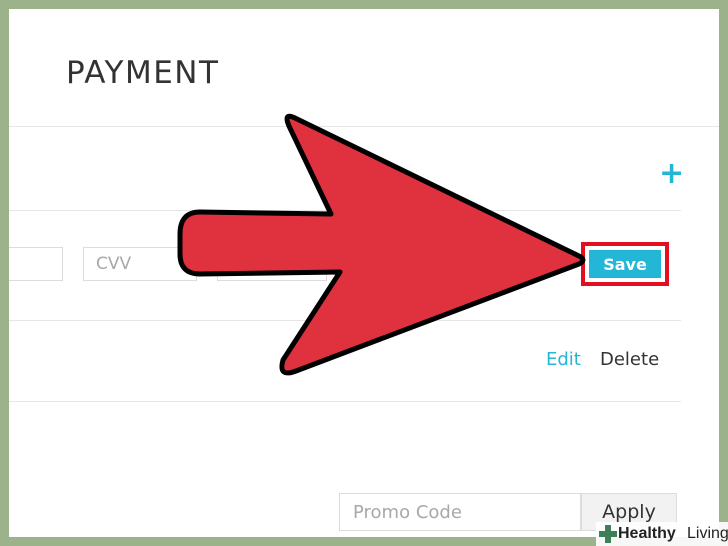 The image size is (728, 546). Describe the element at coordinates (36, 264) in the screenshot. I see `card-number-field` at that location.